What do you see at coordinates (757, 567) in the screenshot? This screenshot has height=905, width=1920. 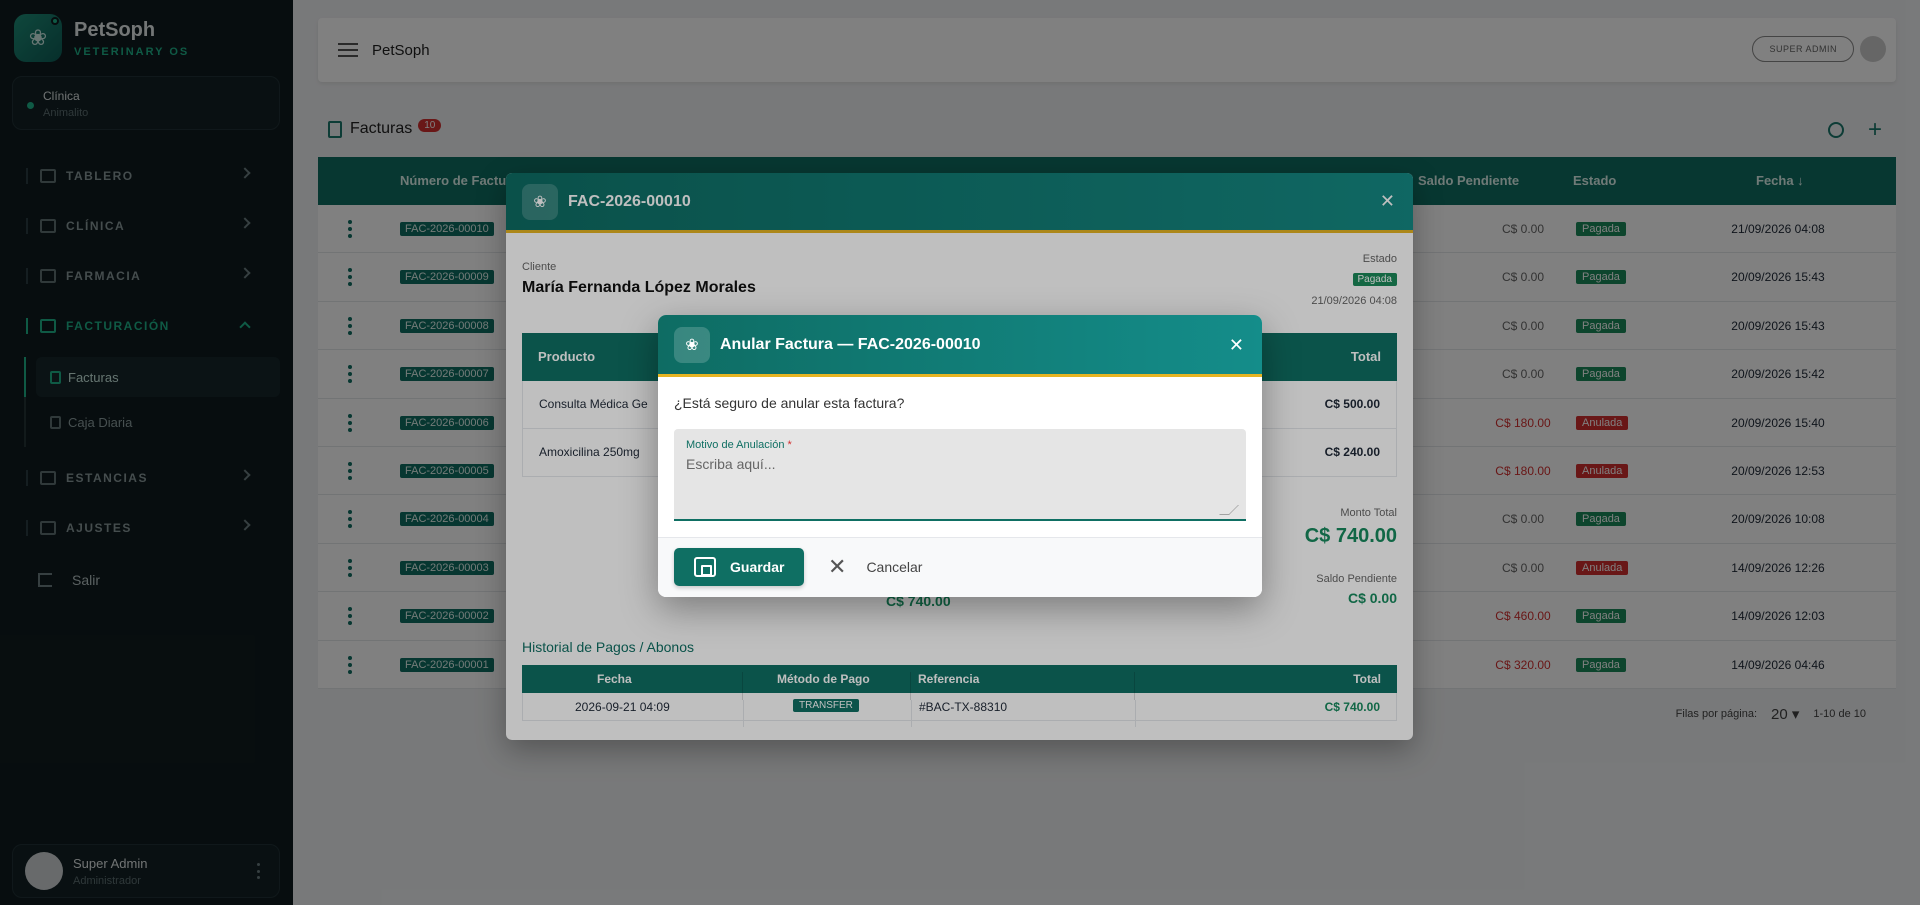 I see `save-label: Guardar` at bounding box center [757, 567].